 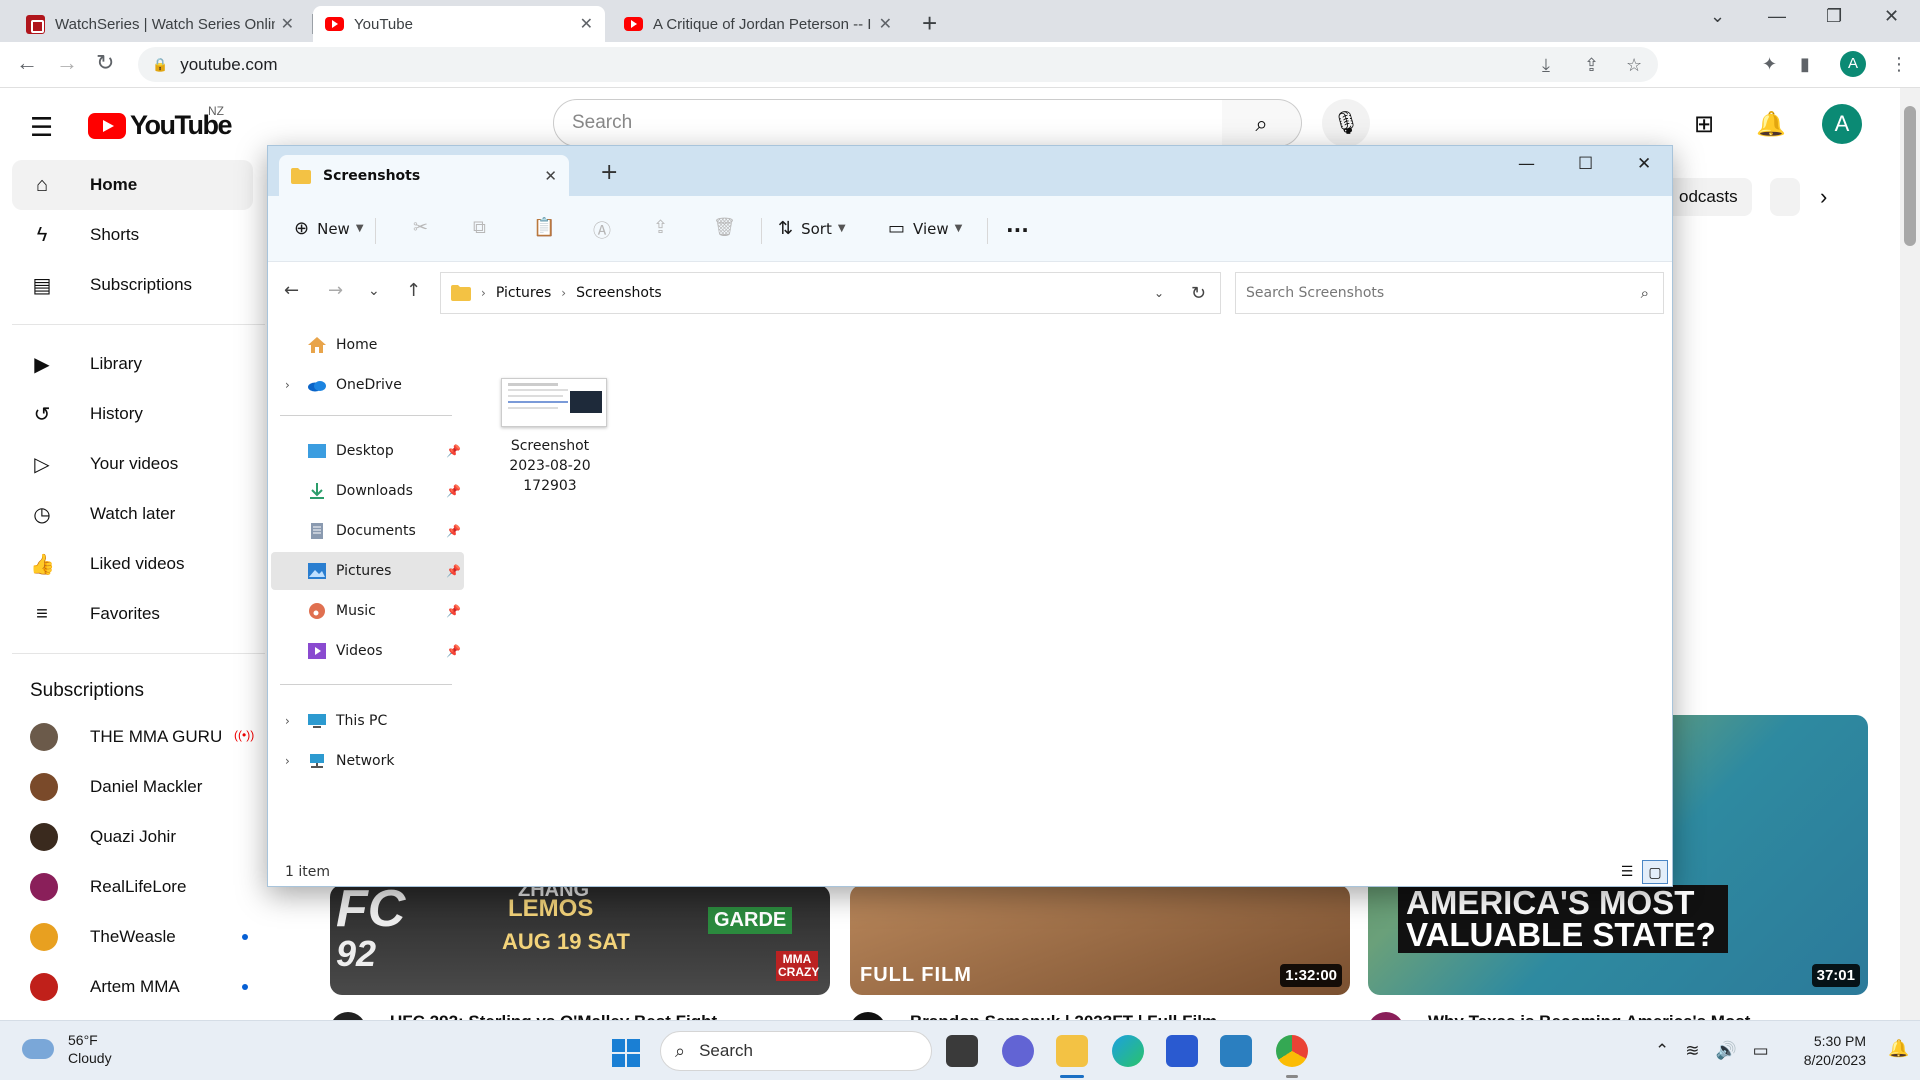 I want to click on task-view-icon, so click(x=962, y=1051).